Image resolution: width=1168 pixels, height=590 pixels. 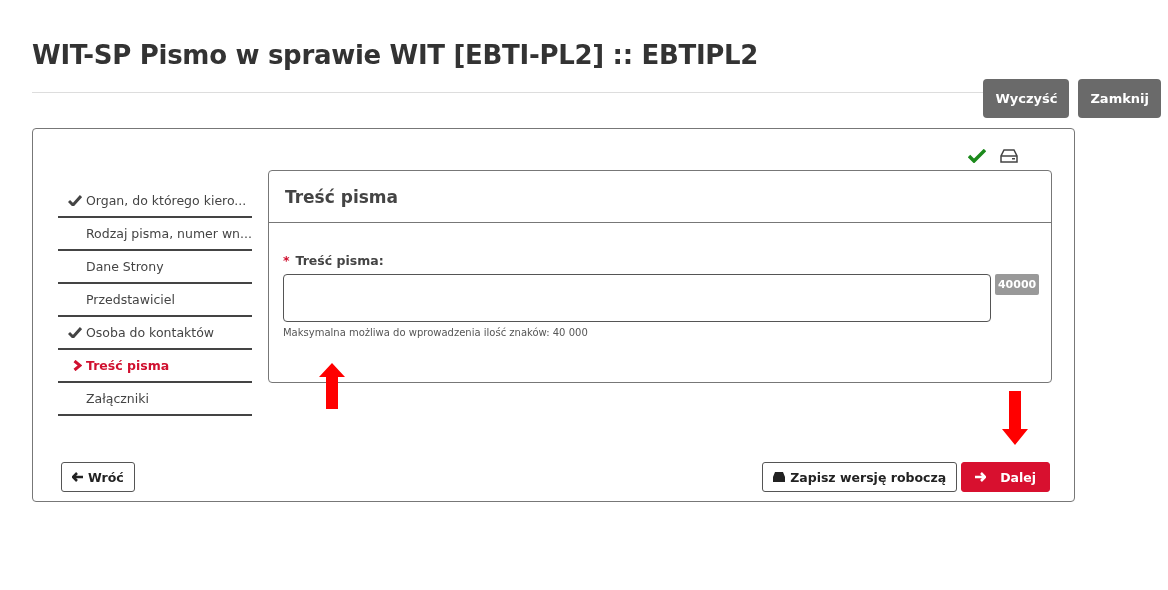 What do you see at coordinates (396, 55) in the screenshot?
I see `page-title: WIT-SP Pismo w sprawie WIT [EBTI-PL2] :: EBTIPL2` at bounding box center [396, 55].